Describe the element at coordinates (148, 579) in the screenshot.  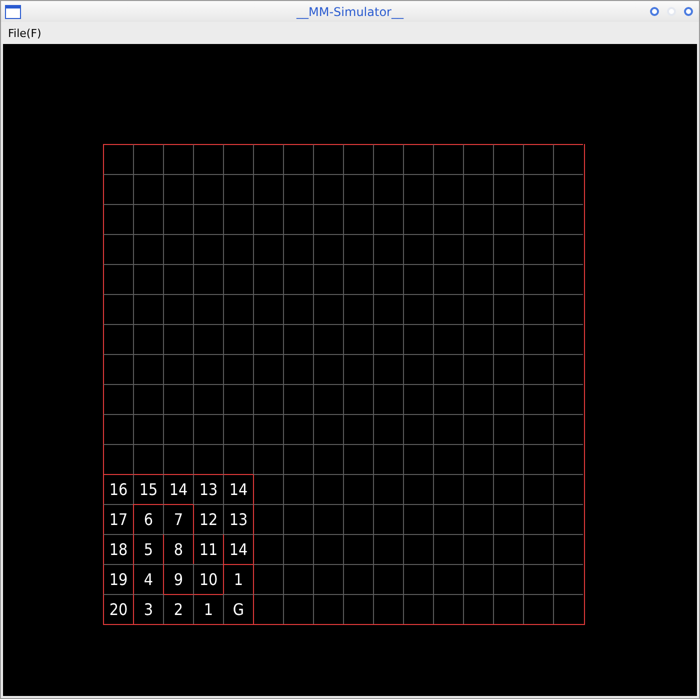
I see `maze-cell: 4` at that location.